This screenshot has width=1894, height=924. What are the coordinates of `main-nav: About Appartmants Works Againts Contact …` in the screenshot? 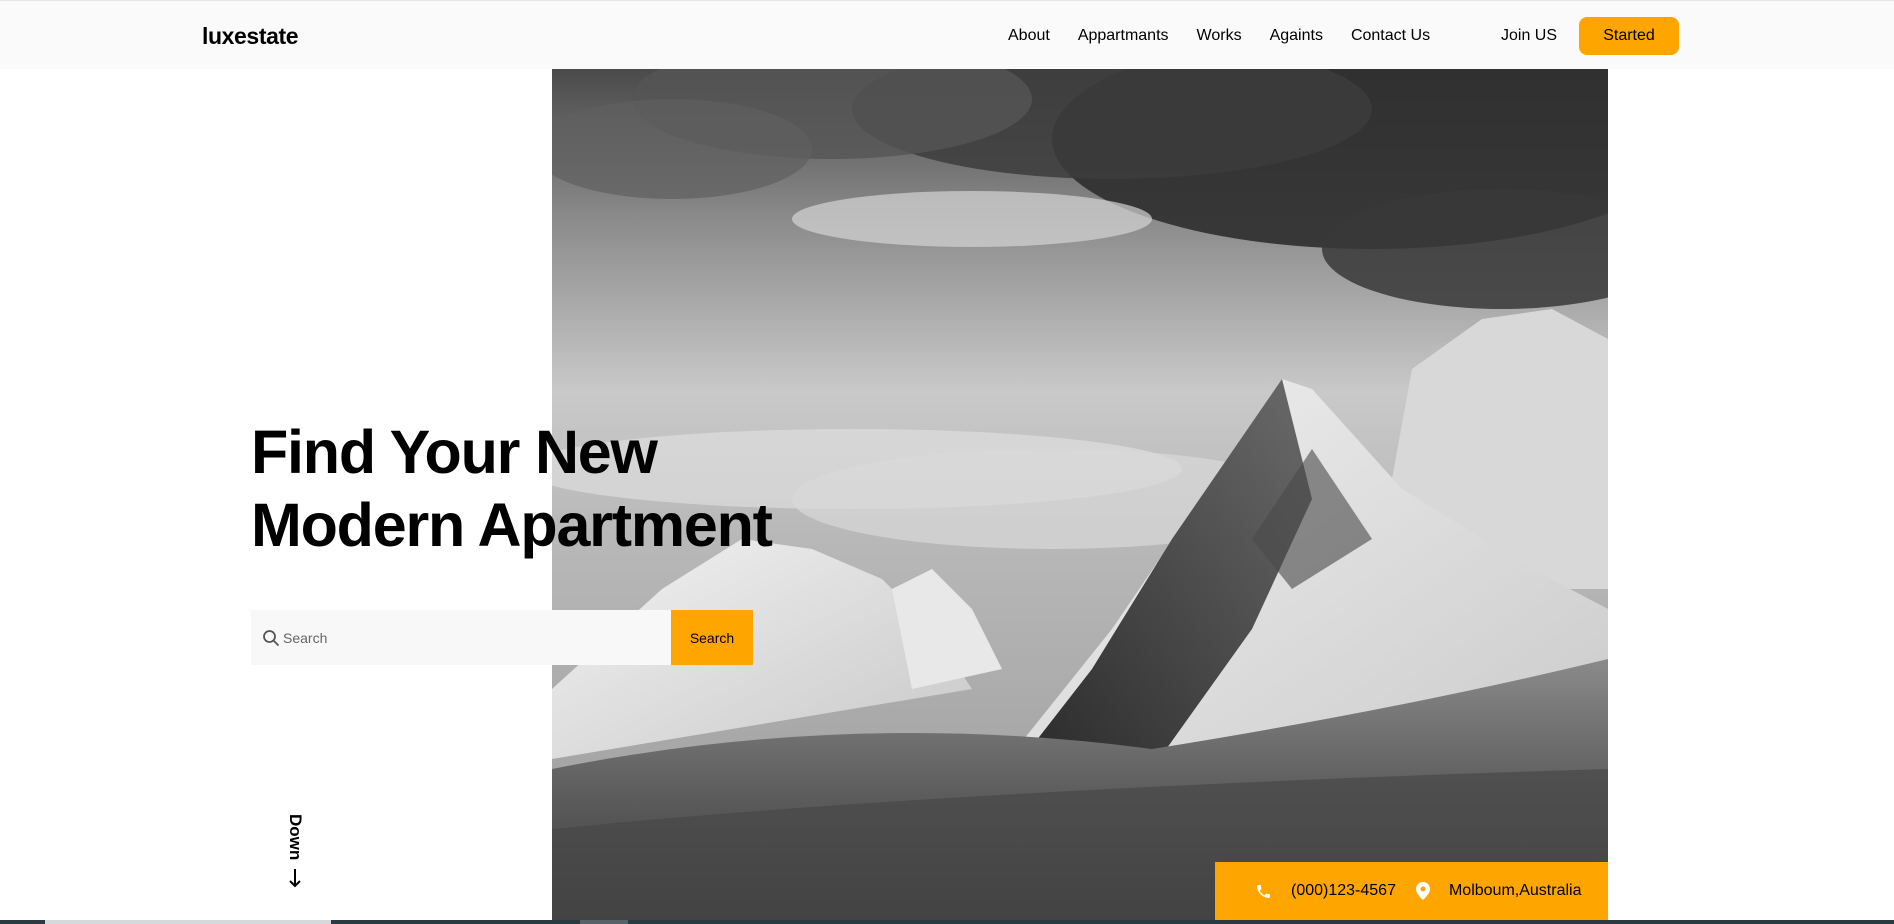 It's located at (1233, 36).